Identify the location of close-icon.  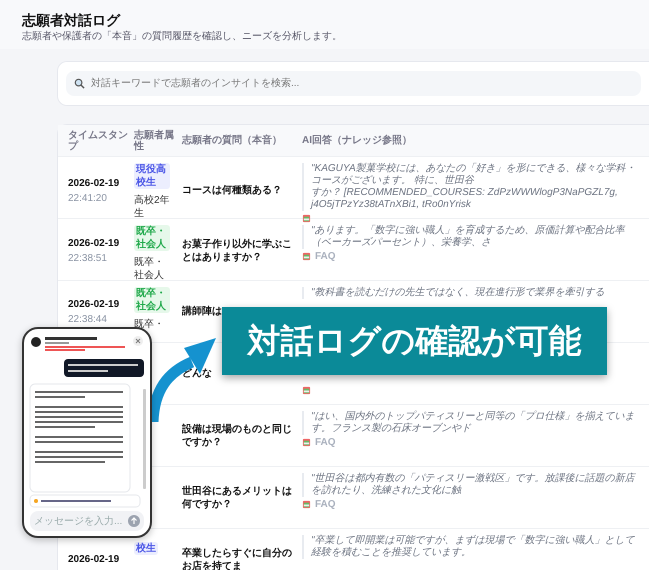
(138, 341).